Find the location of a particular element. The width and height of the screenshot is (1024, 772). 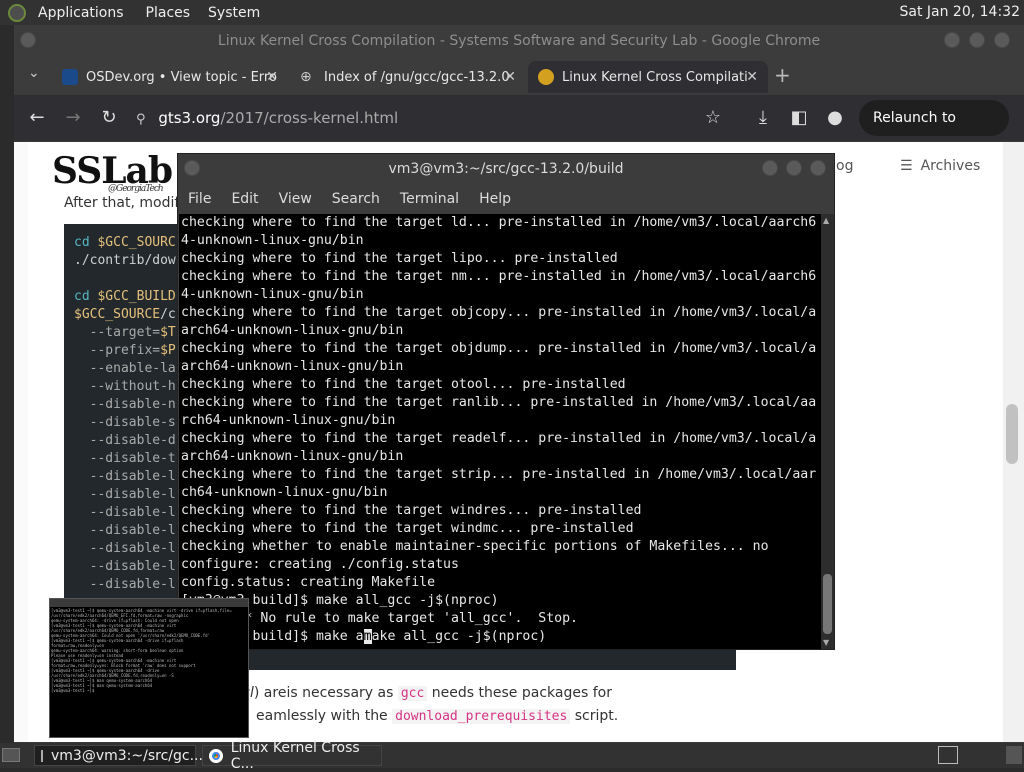

scroll-up-icon: ▲ is located at coordinates (826, 220).